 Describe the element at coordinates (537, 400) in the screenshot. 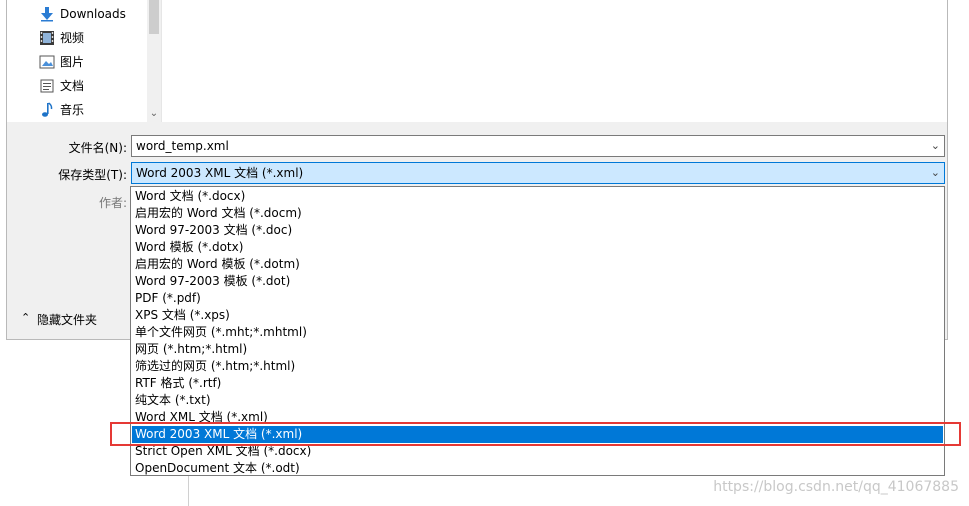

I see `dropdown-option: 纯文本 (*.txt)` at that location.